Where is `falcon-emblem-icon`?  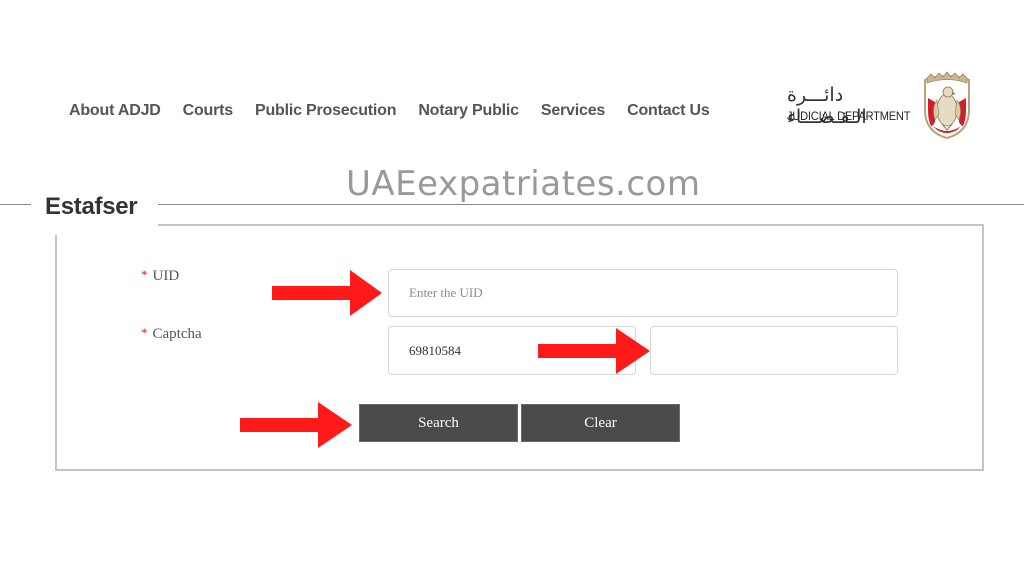
falcon-emblem-icon is located at coordinates (947, 105).